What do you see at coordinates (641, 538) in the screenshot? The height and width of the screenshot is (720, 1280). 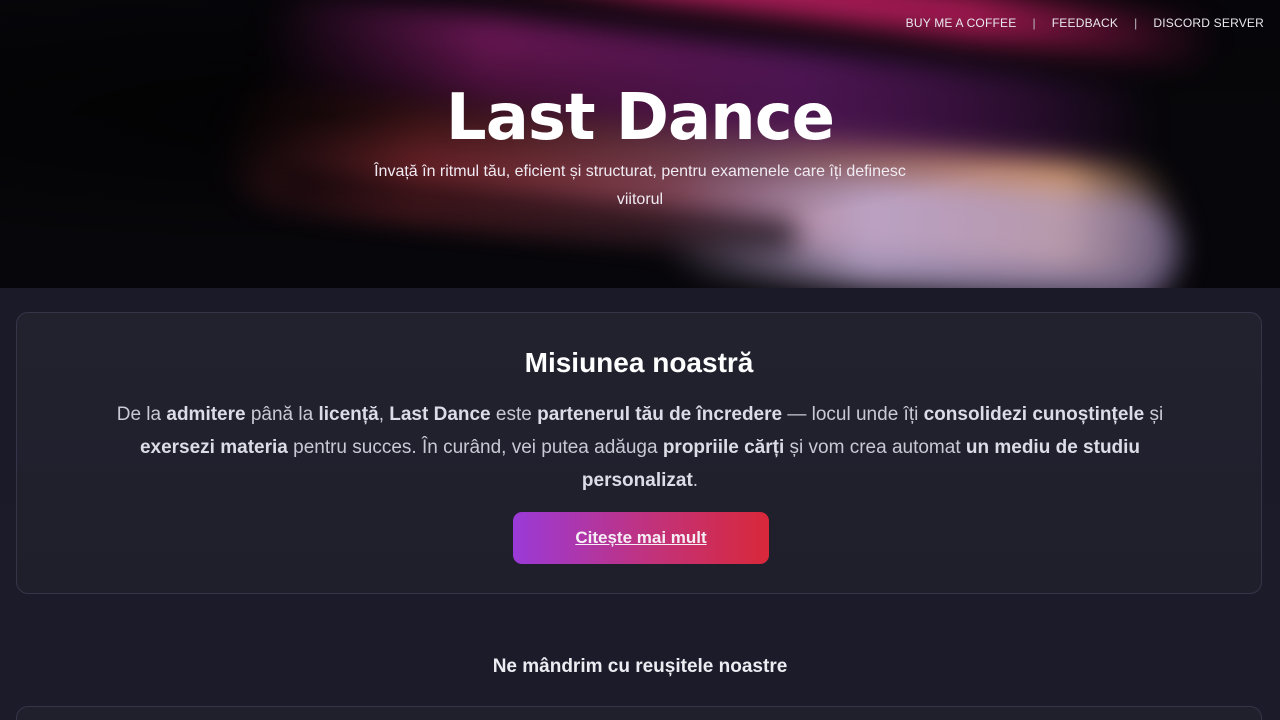 I see `read-more-button: Citește mai mult` at bounding box center [641, 538].